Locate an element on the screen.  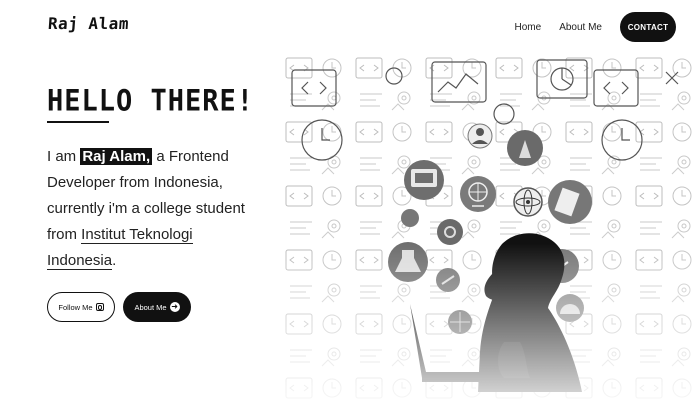
main-nav: Home About Me CONTACT is located at coordinates (595, 27).